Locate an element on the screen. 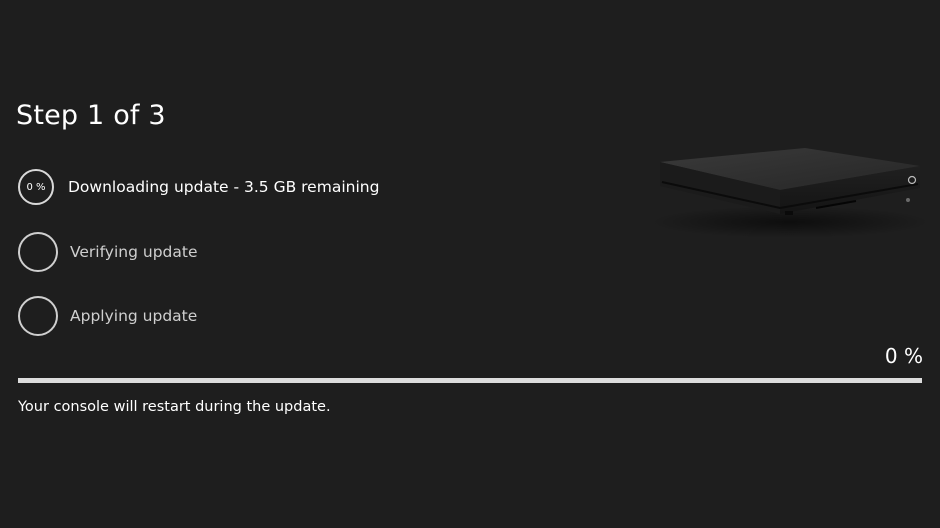 The width and height of the screenshot is (940, 528). step-progress-percent: 0 % is located at coordinates (36, 187).